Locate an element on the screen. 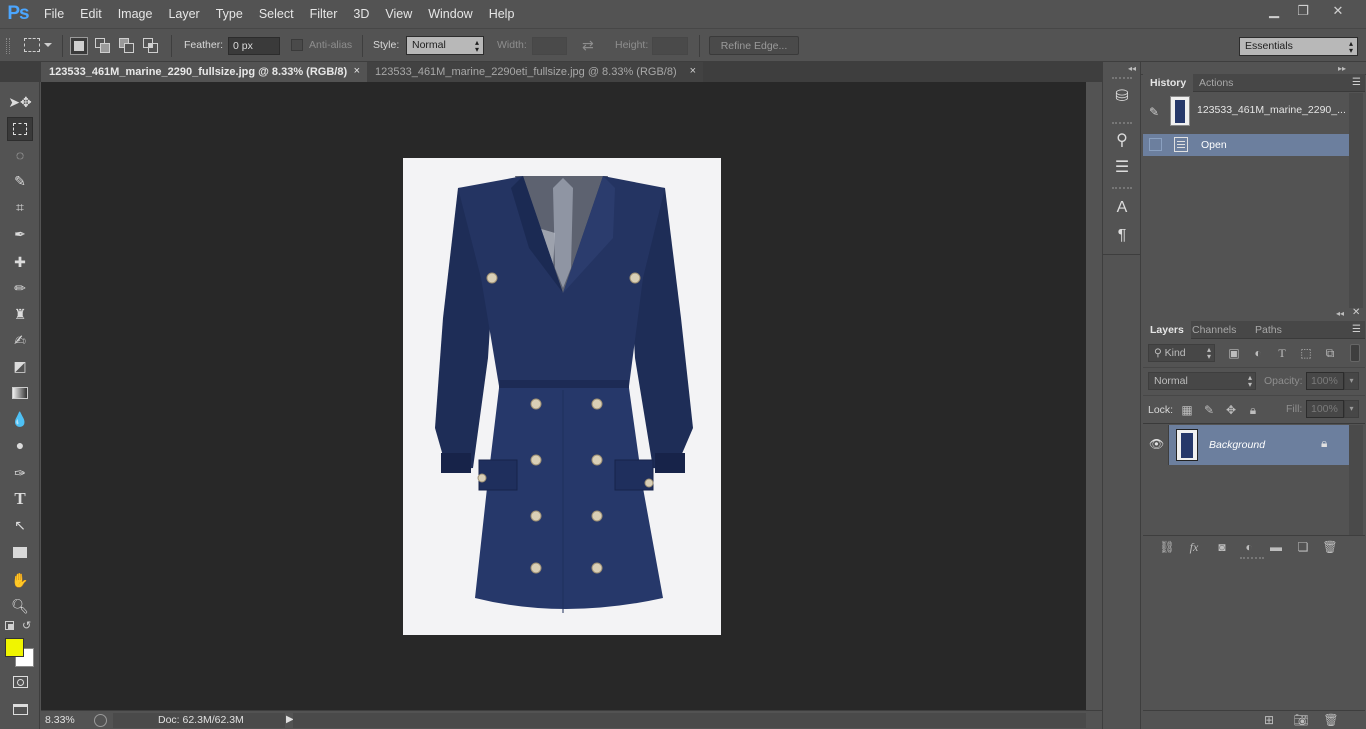  character-panel-icon: A is located at coordinates (1122, 208).